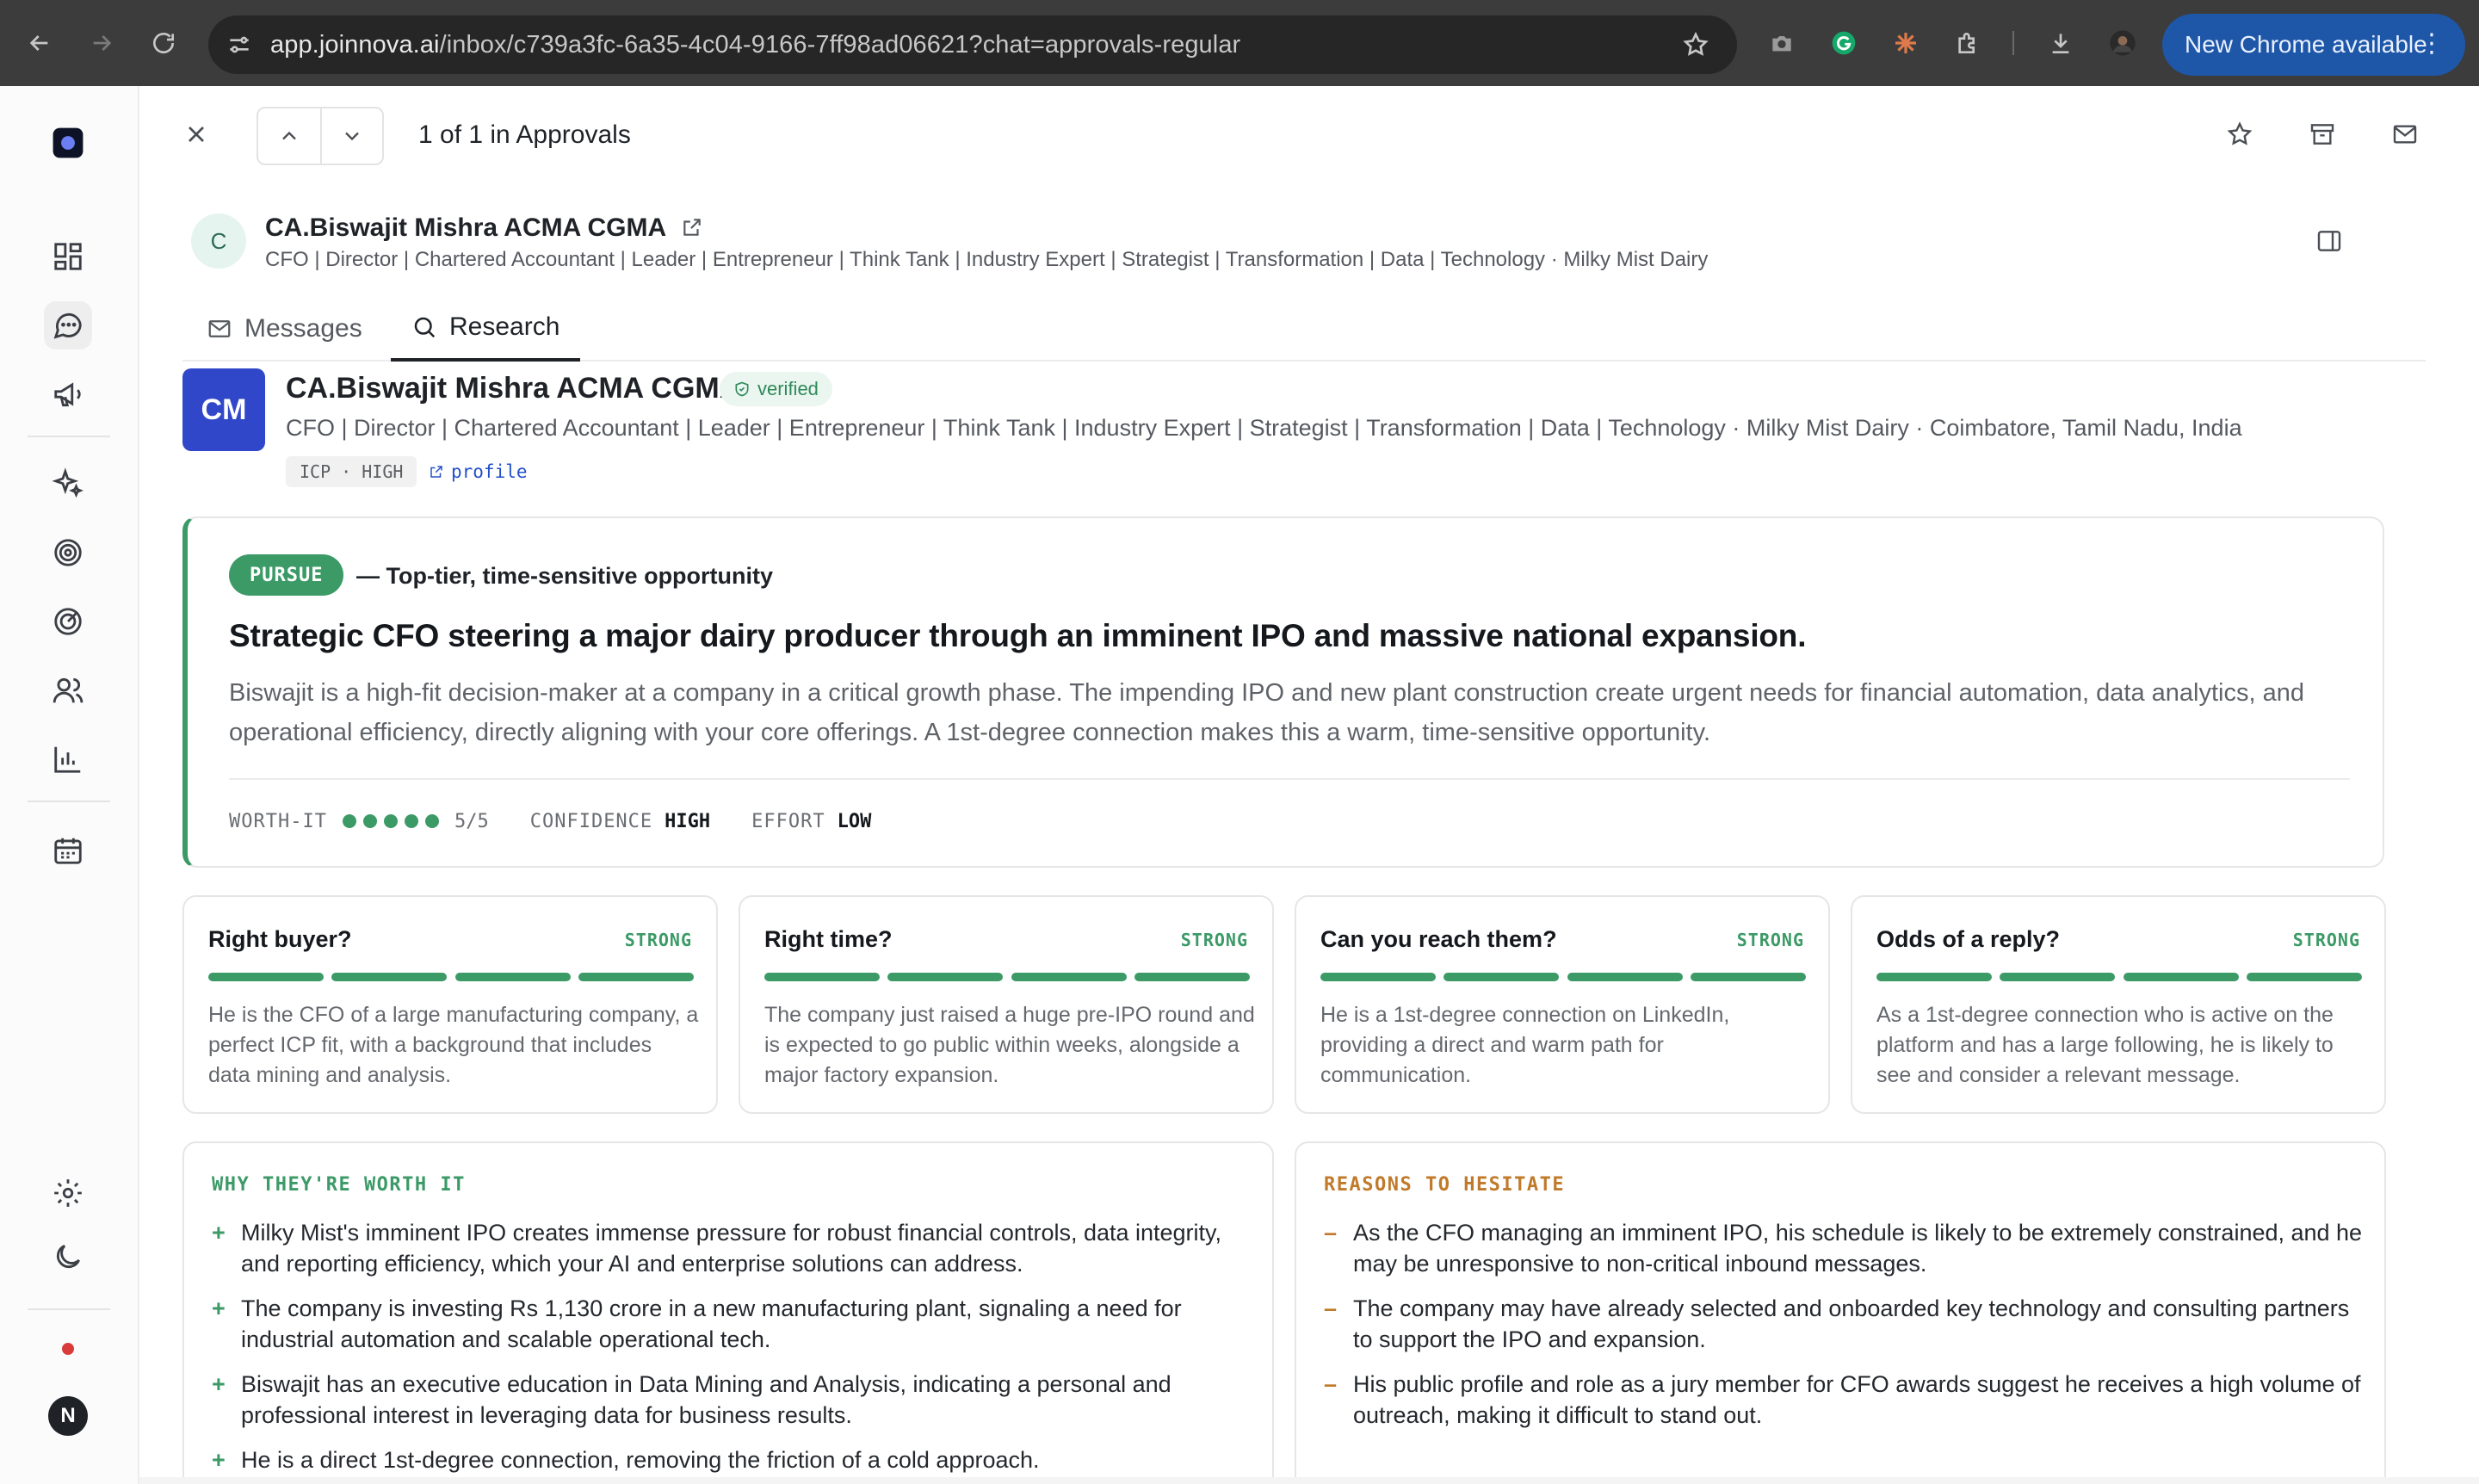 This screenshot has height=1484, width=2479. What do you see at coordinates (355, 45) in the screenshot?
I see `url-host: app.joinnova.ai` at bounding box center [355, 45].